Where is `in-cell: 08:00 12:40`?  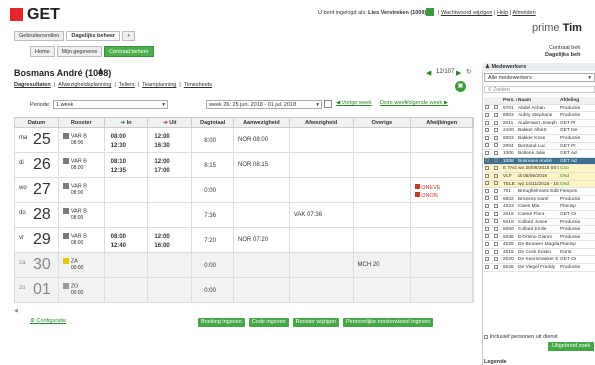
in-cell: 08:00 12:40 is located at coordinates (127, 240).